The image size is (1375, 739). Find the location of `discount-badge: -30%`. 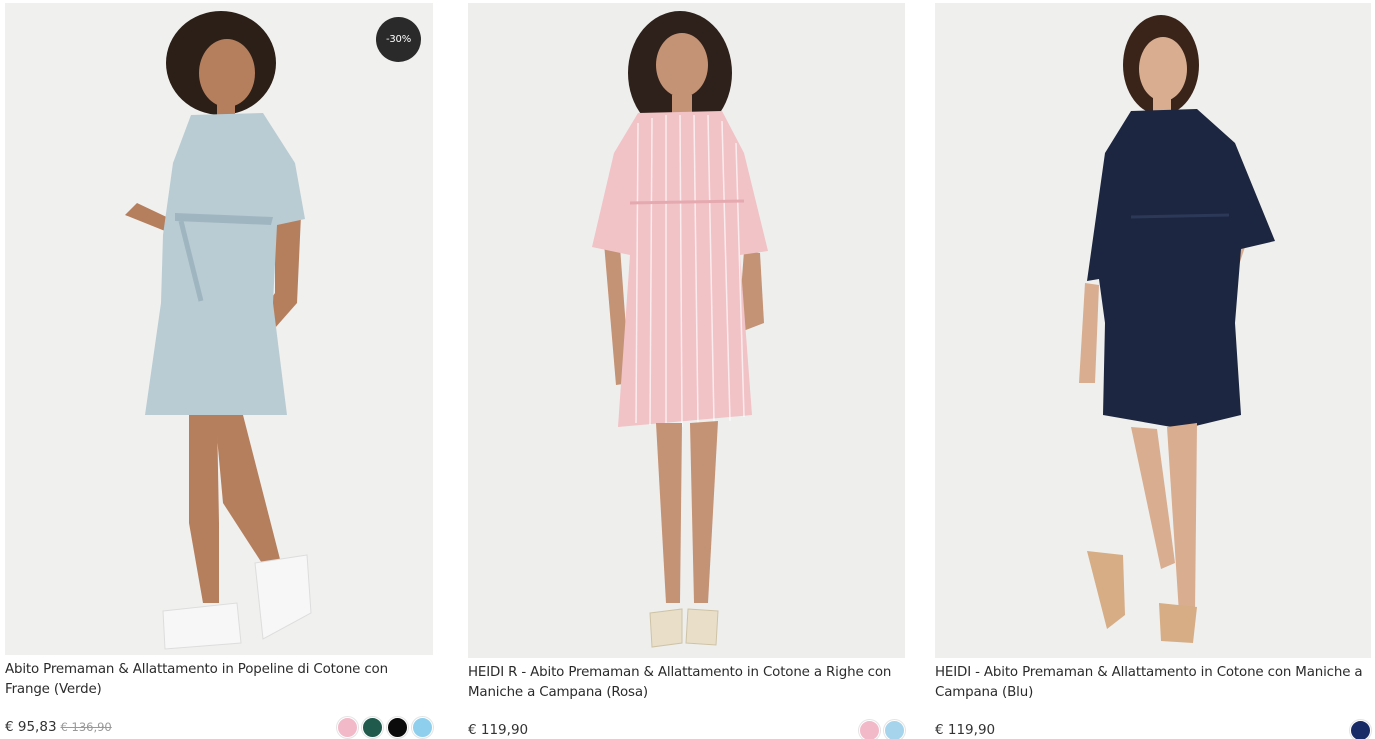

discount-badge: -30% is located at coordinates (398, 39).